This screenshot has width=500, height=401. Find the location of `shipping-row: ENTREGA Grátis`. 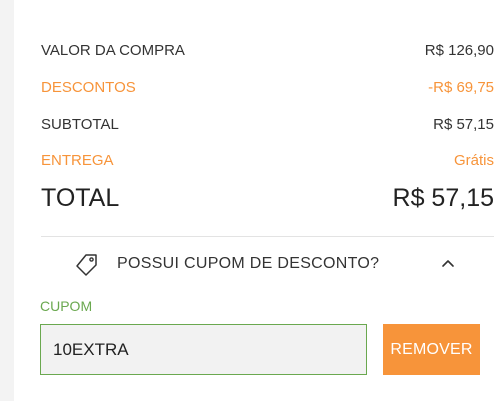

shipping-row: ENTREGA Grátis is located at coordinates (267, 160).